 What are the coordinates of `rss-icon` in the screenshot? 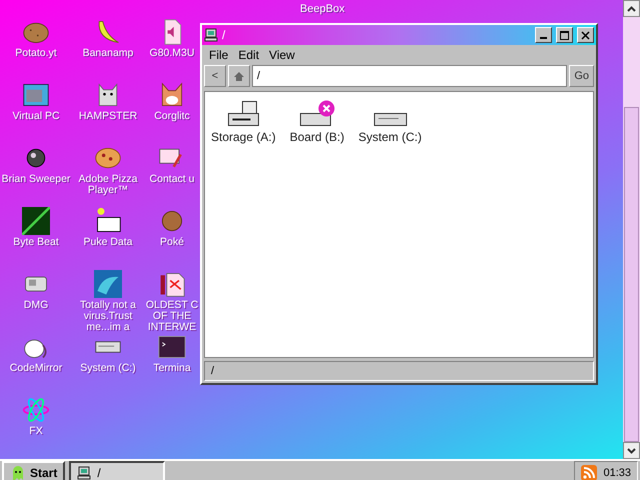 It's located at (589, 472).